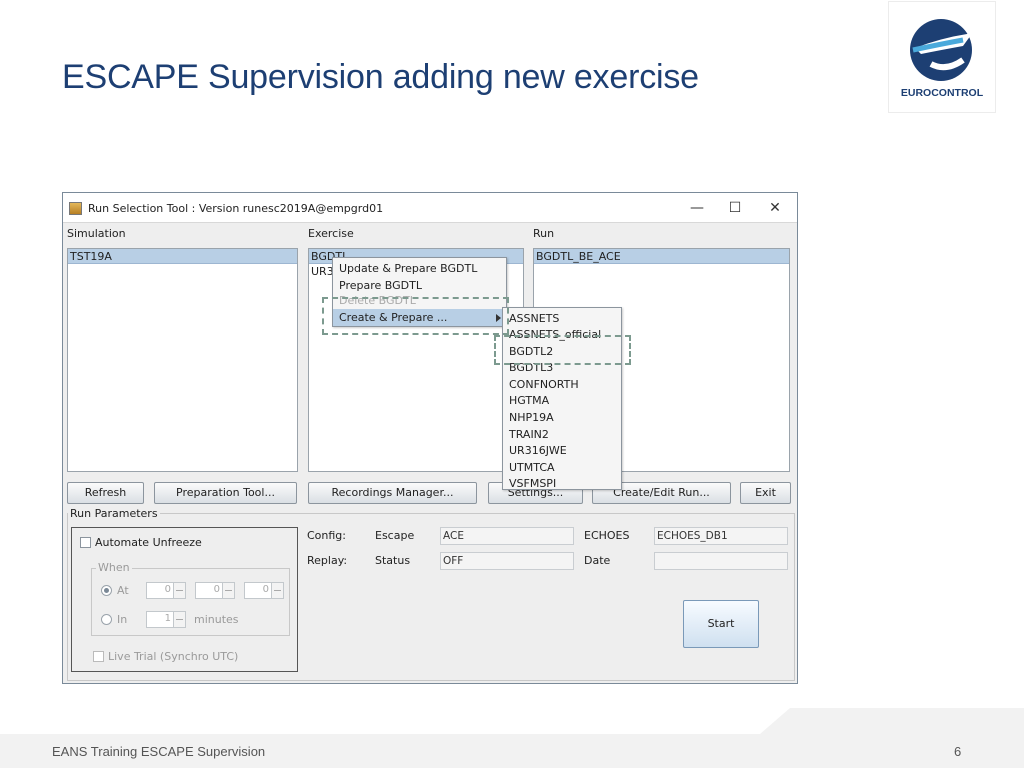  I want to click on eurocontrol-logo-icon, so click(944, 50).